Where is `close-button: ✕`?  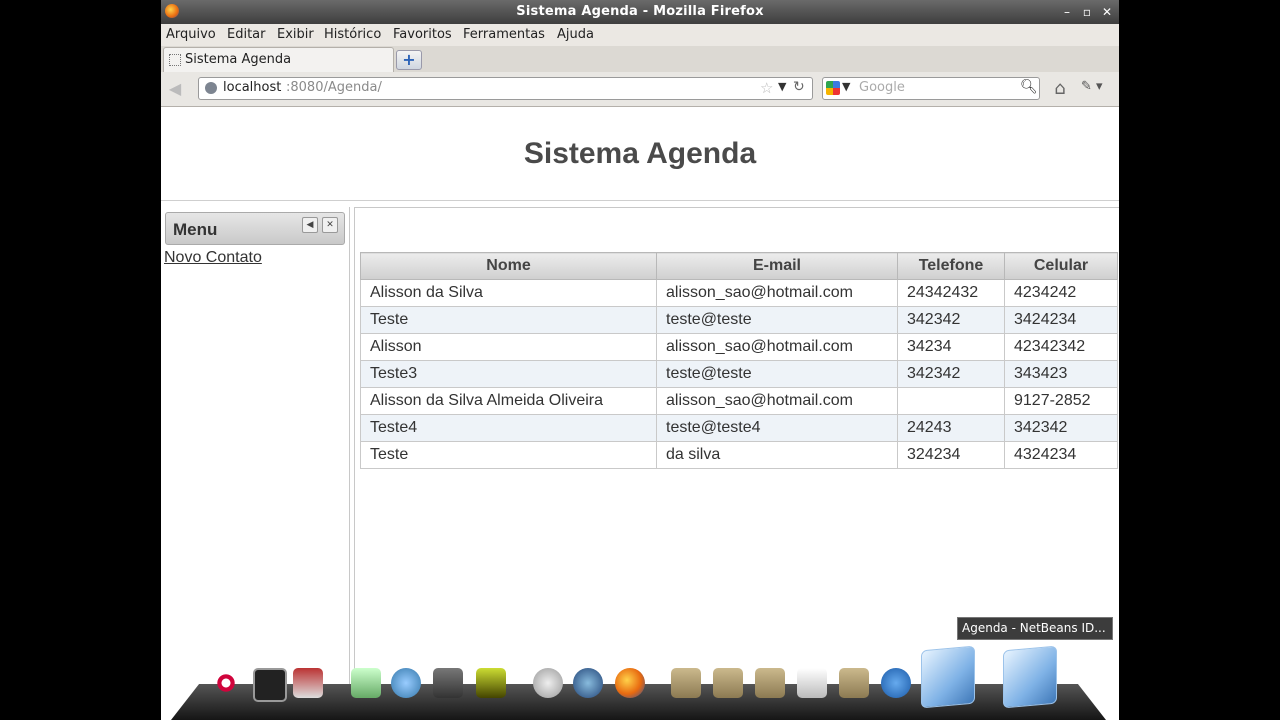 close-button: ✕ is located at coordinates (1107, 12).